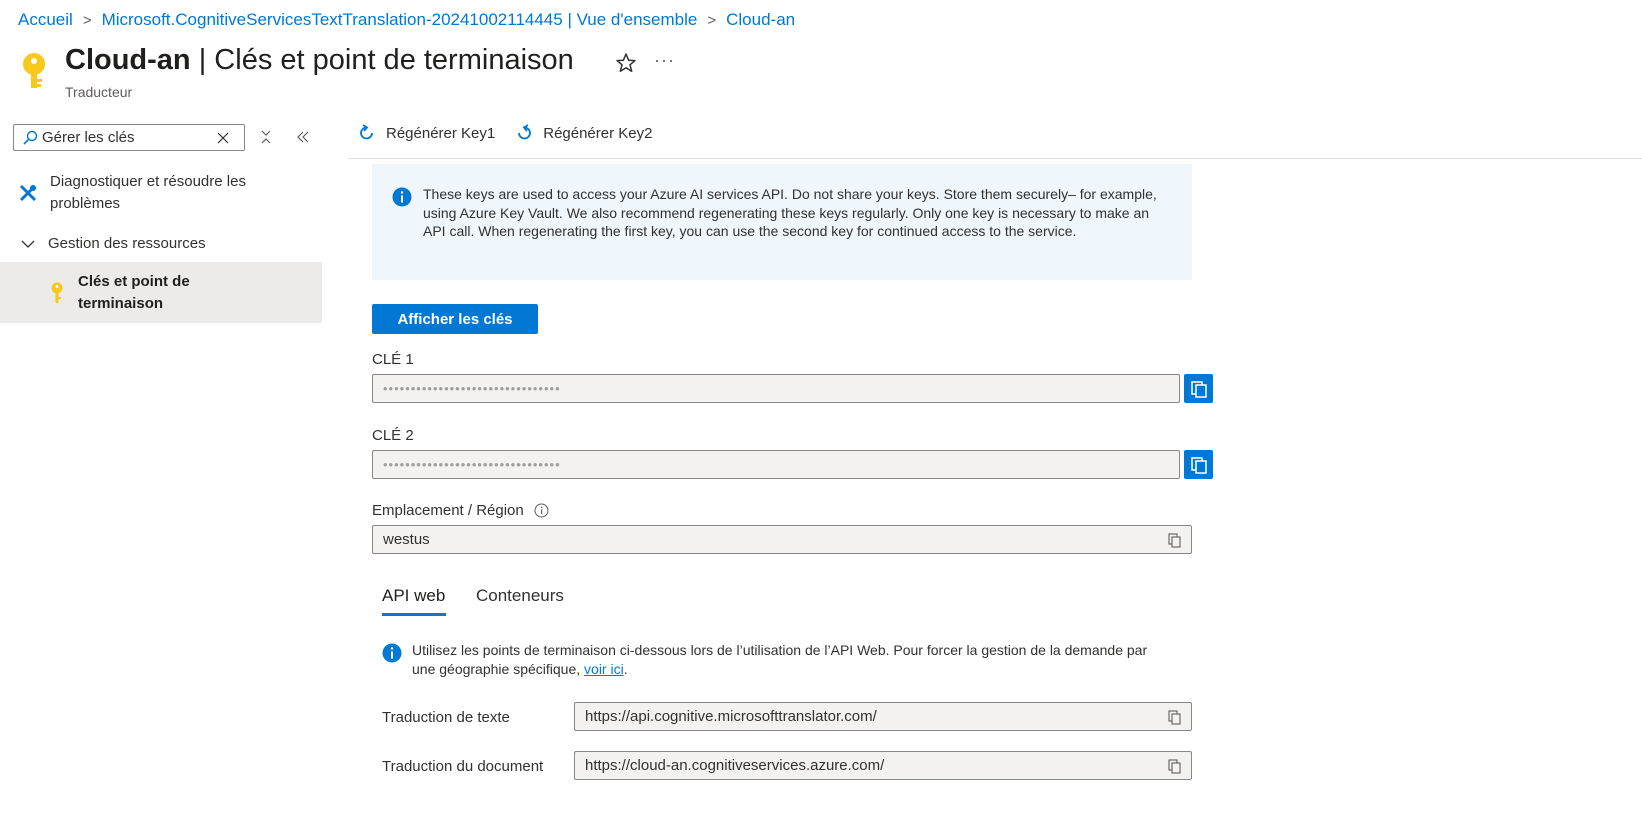 Image resolution: width=1642 pixels, height=826 pixels. Describe the element at coordinates (413, 596) in the screenshot. I see `tab-api-web: API web` at that location.